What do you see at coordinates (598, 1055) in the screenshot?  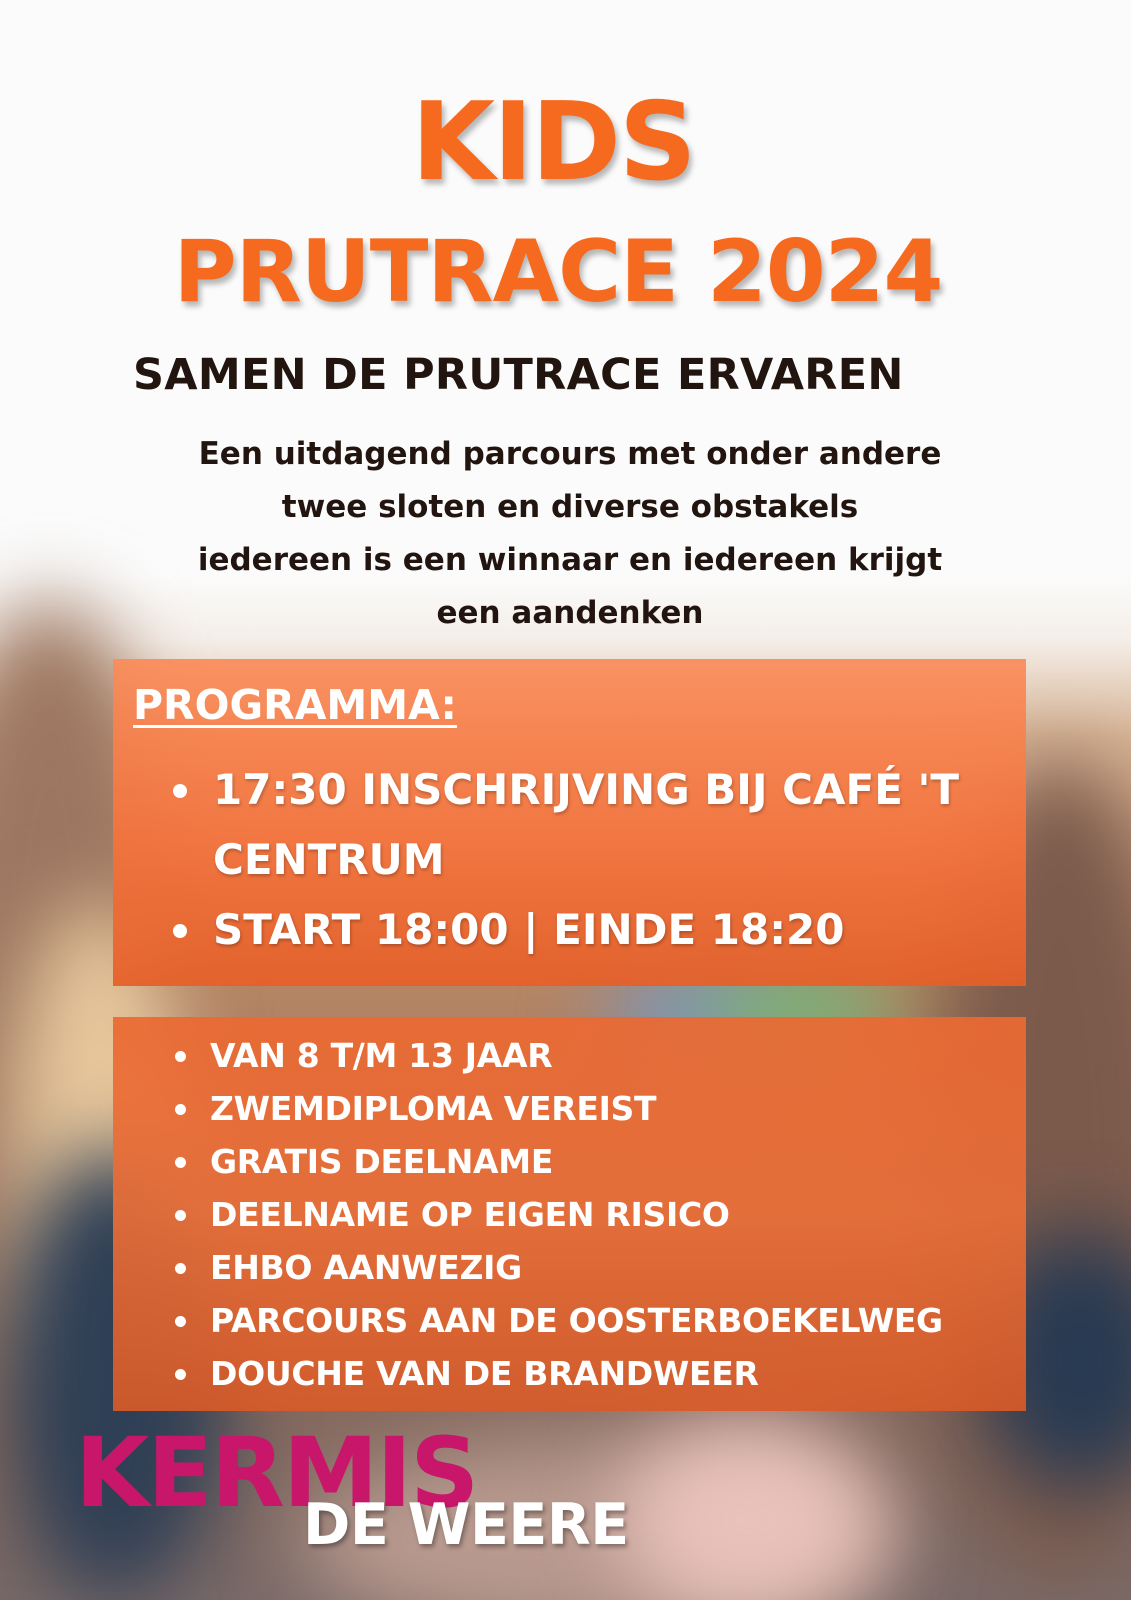 I see `info-item: VAN 8 T/M 13 JAAR` at bounding box center [598, 1055].